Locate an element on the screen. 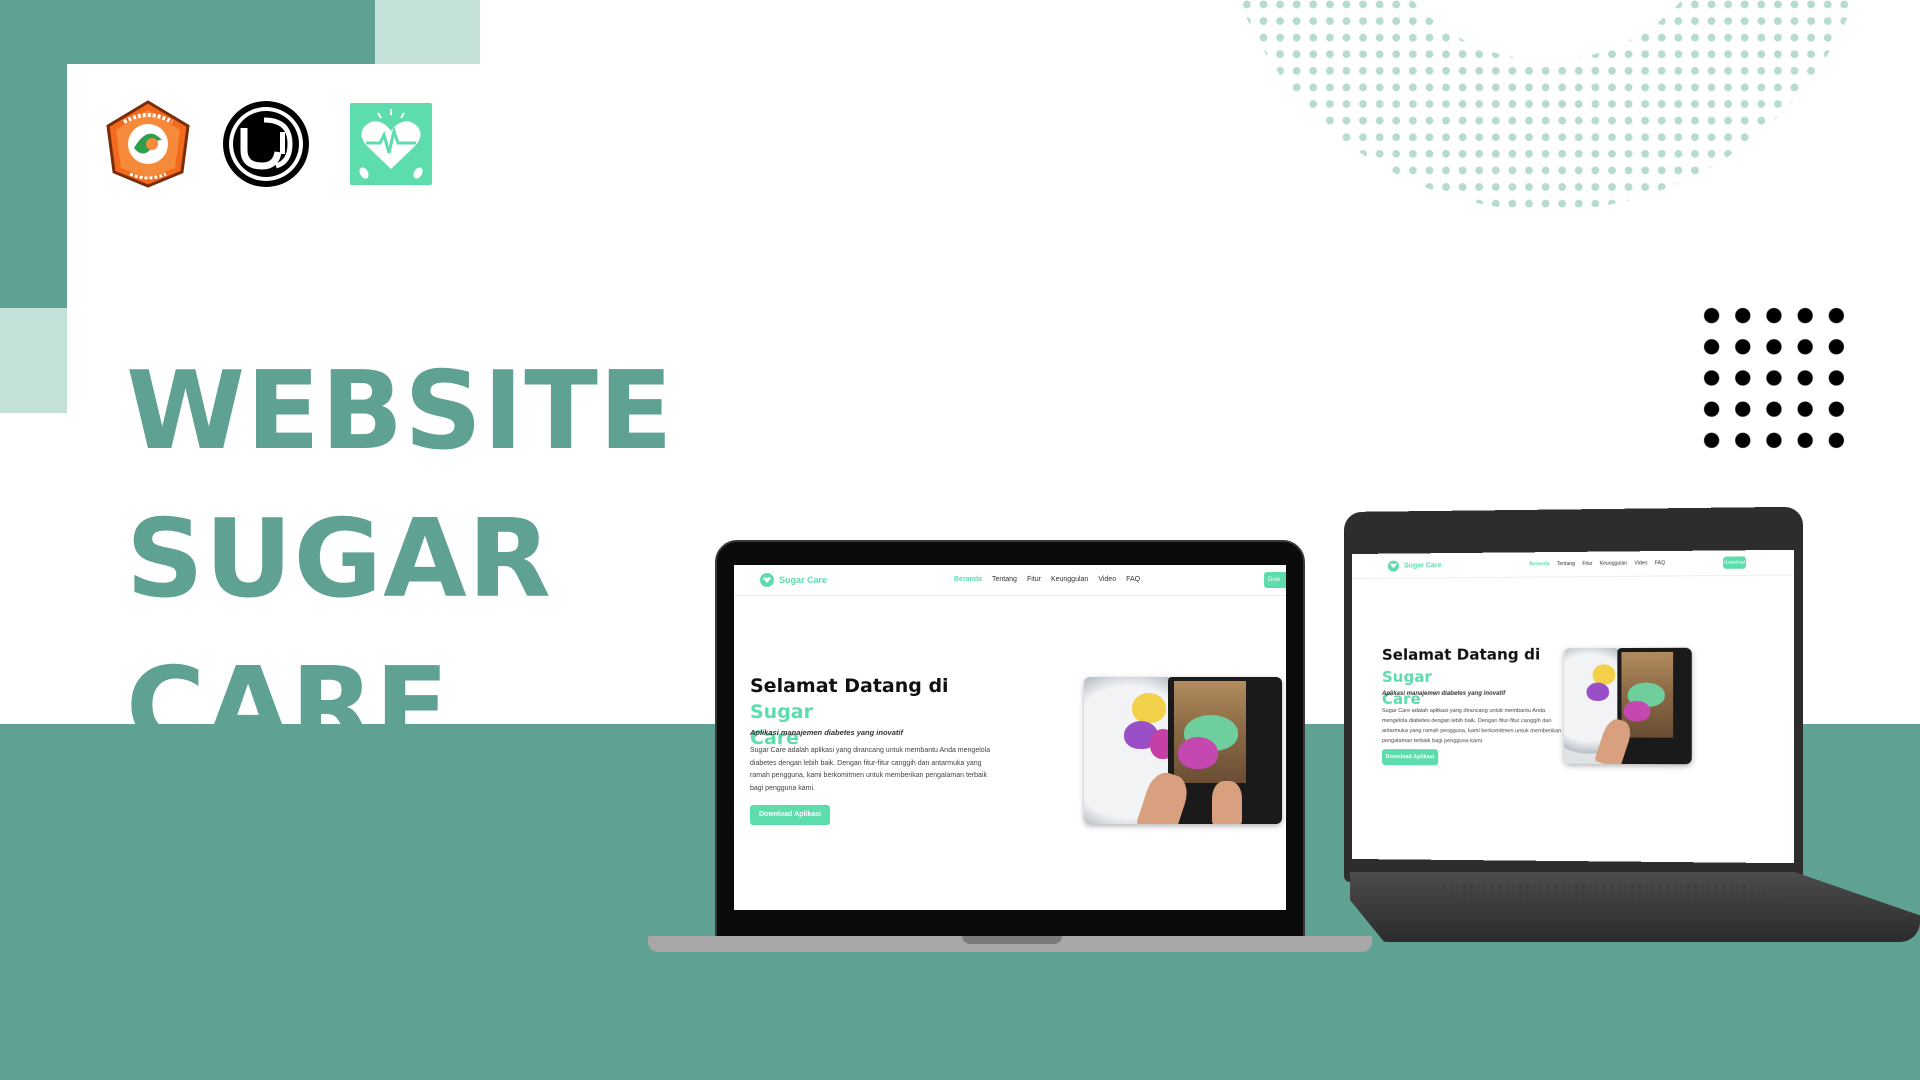  hero-title: Selamat Datang di Sugar Care is located at coordinates (880, 712).